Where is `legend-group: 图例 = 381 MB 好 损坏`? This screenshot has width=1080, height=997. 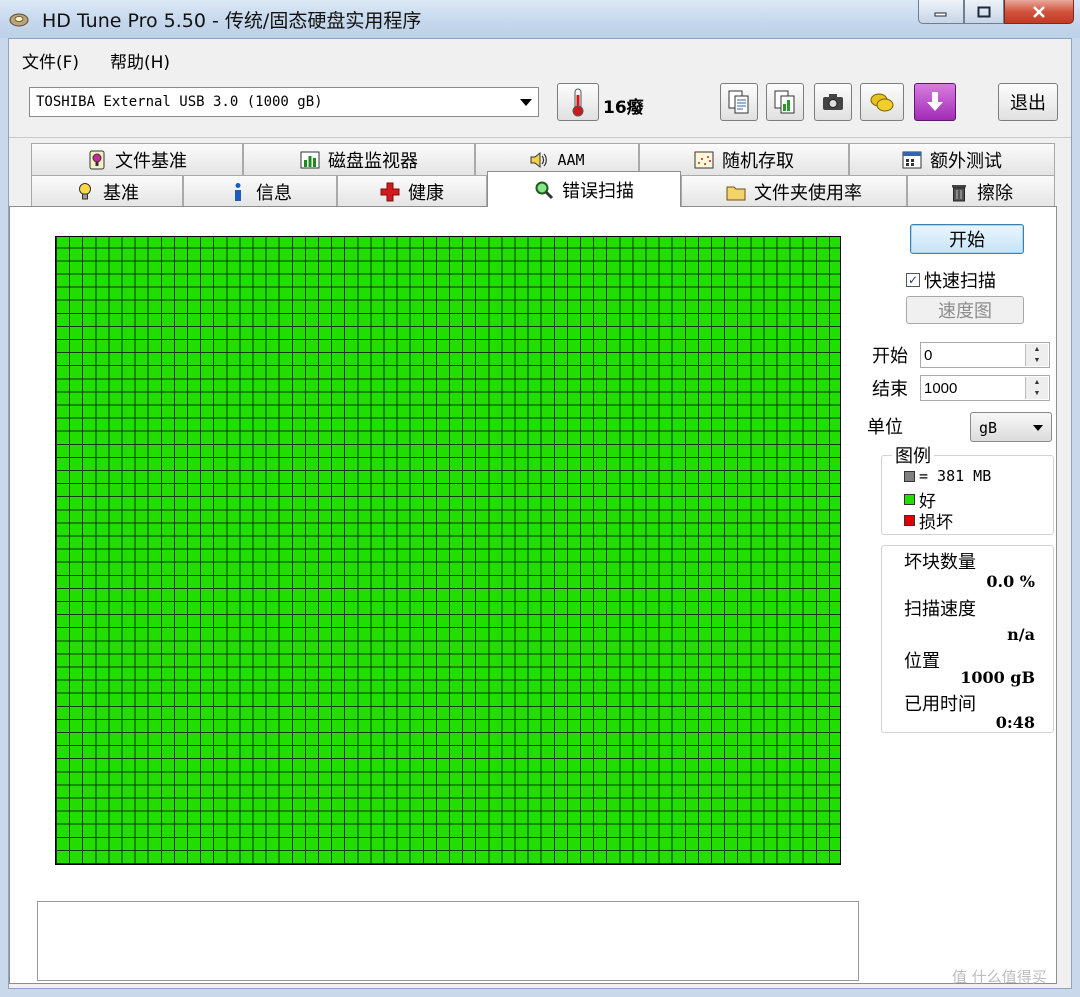 legend-group: 图例 = 381 MB 好 损坏 is located at coordinates (967, 488).